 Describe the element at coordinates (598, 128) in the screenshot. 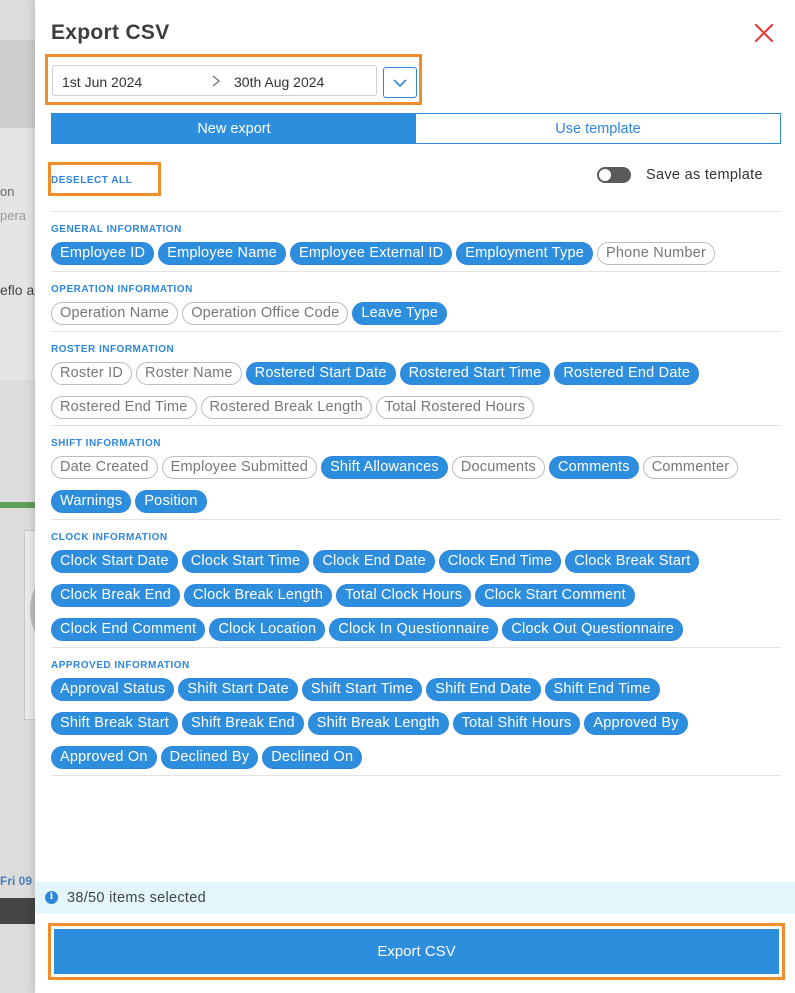

I see `tab-use-template: Use template` at that location.